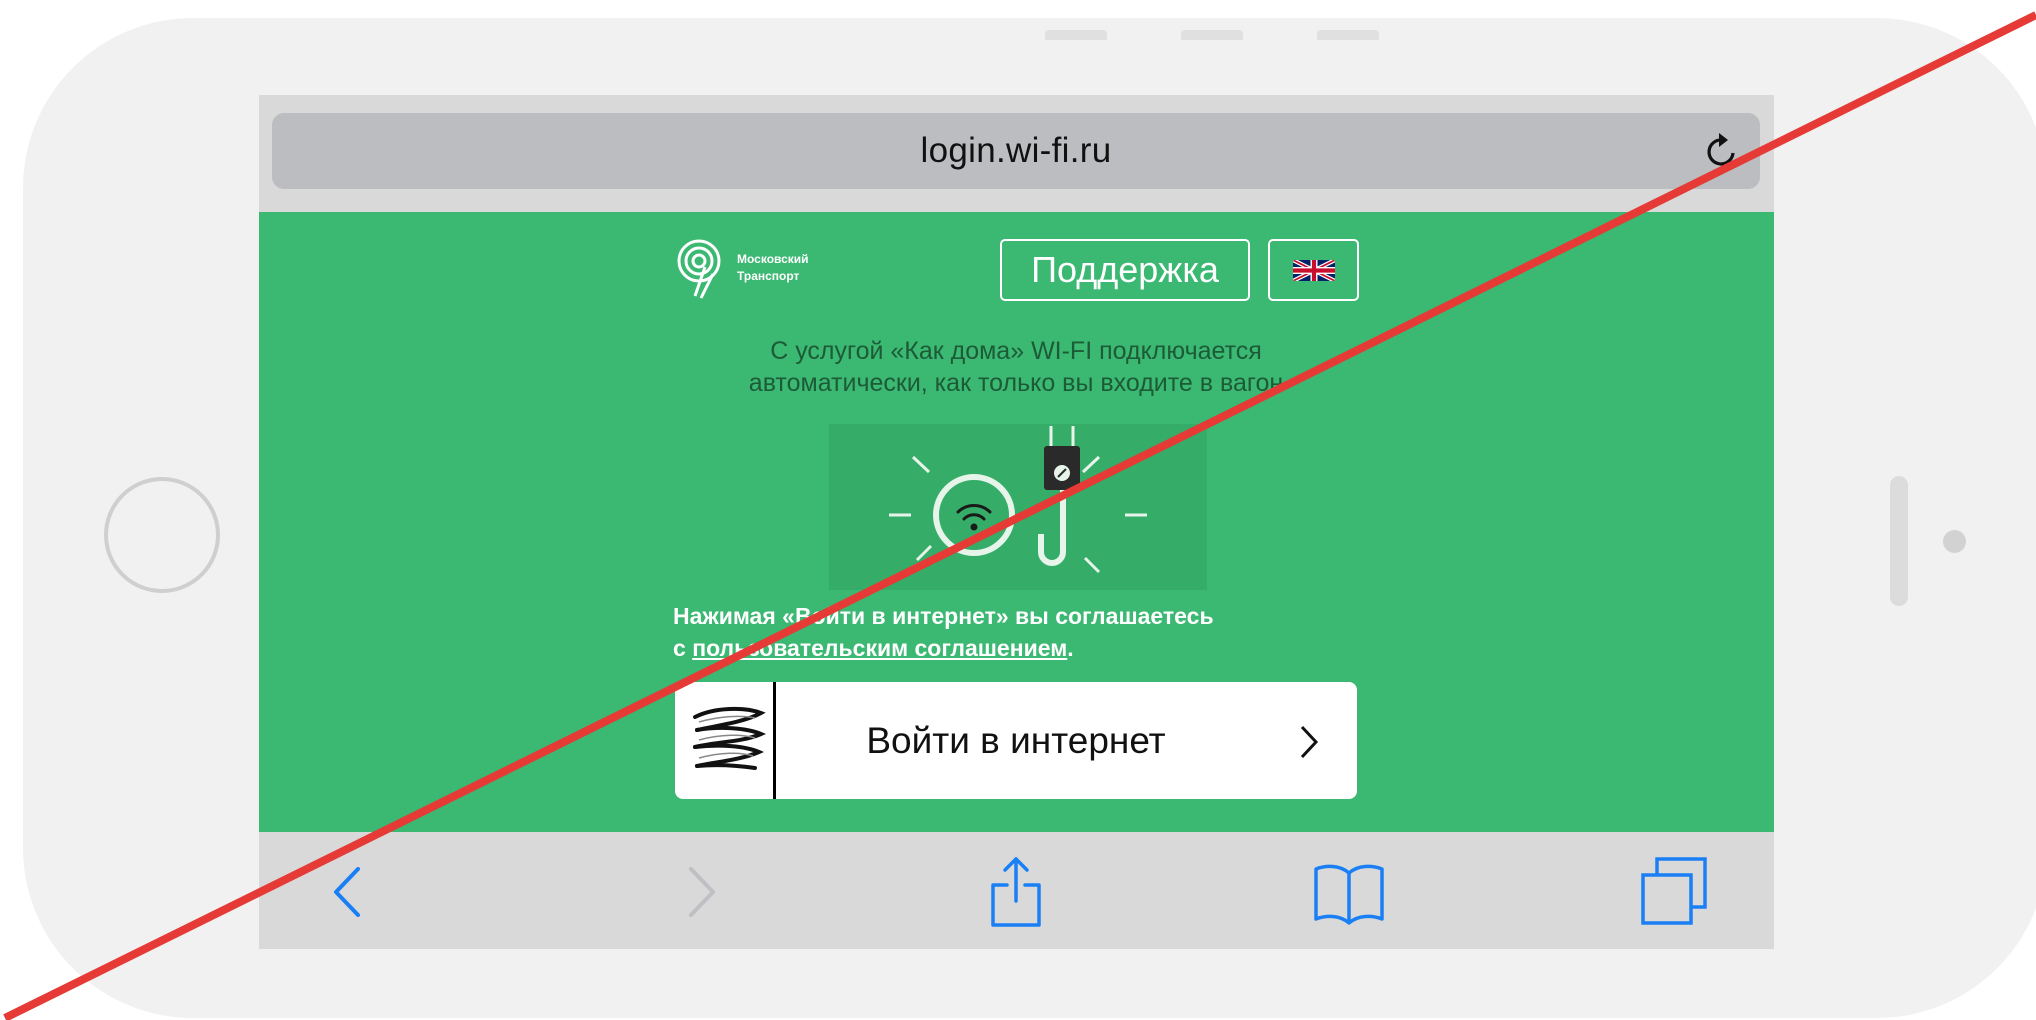  I want to click on support-button: Поддержка, so click(1125, 270).